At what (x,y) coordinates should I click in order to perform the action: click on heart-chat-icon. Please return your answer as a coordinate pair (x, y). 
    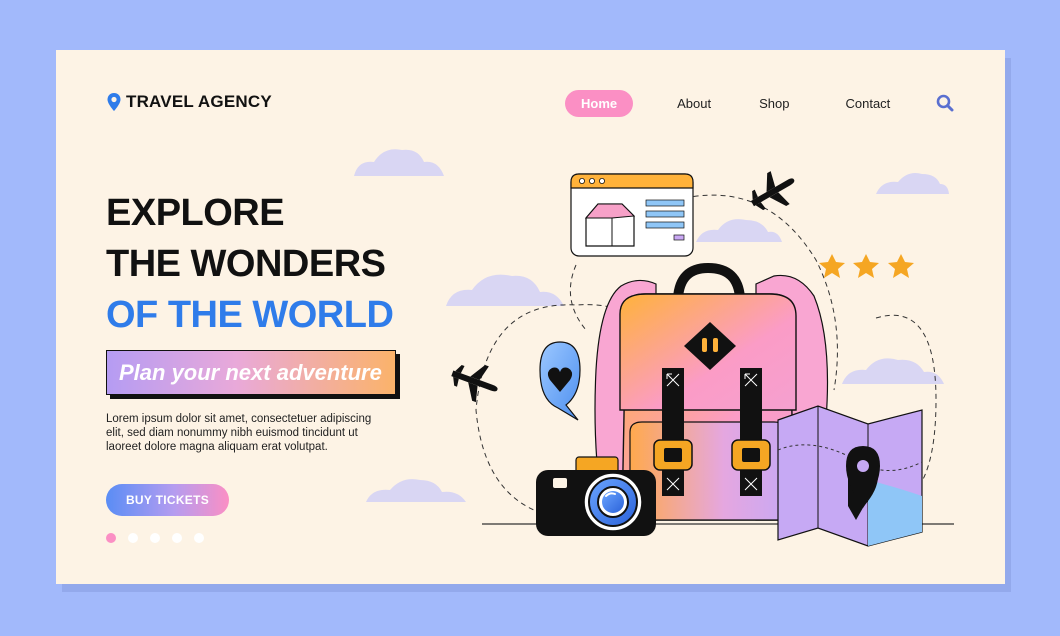
    Looking at the image, I should click on (560, 381).